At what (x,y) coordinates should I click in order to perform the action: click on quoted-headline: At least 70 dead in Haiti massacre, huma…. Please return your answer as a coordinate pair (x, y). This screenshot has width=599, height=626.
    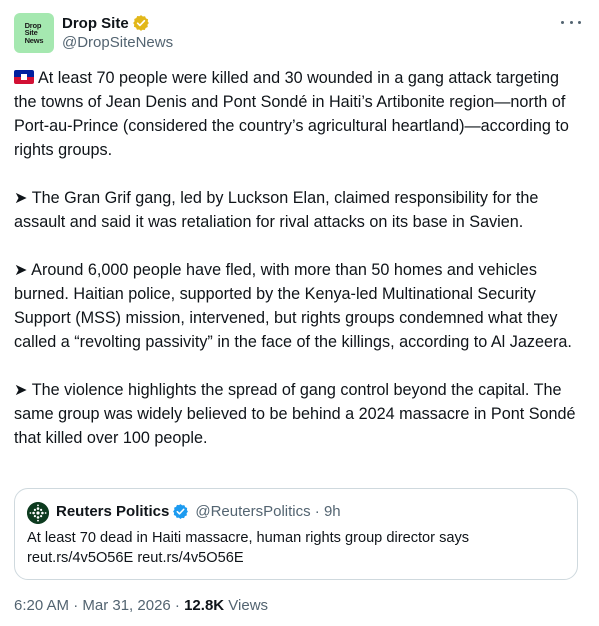
    Looking at the image, I should click on (248, 538).